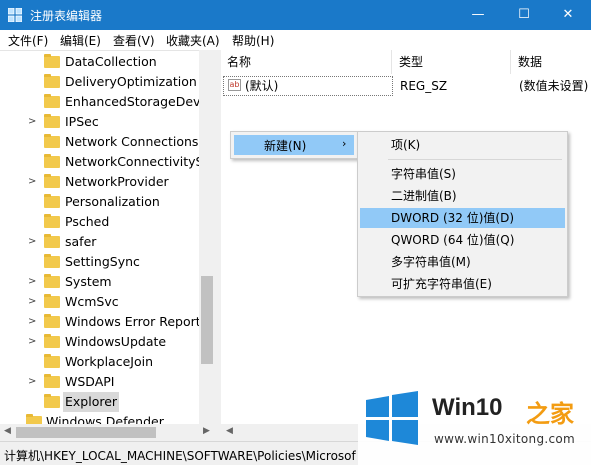 The image size is (591, 465). Describe the element at coordinates (207, 237) in the screenshot. I see `tree-vertical-scrollbar` at that location.